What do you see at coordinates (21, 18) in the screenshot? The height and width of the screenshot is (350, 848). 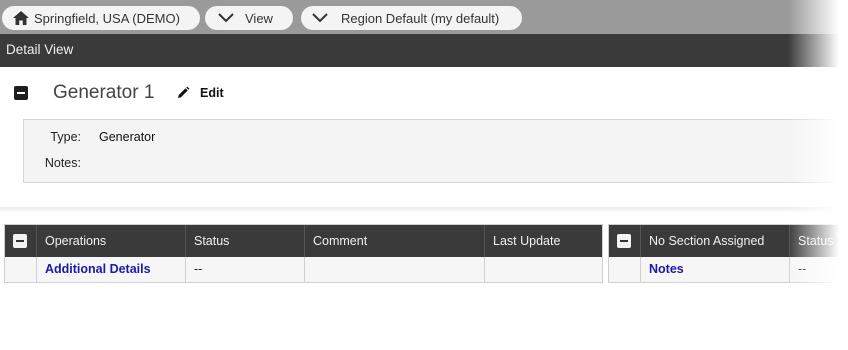 I see `home-icon` at bounding box center [21, 18].